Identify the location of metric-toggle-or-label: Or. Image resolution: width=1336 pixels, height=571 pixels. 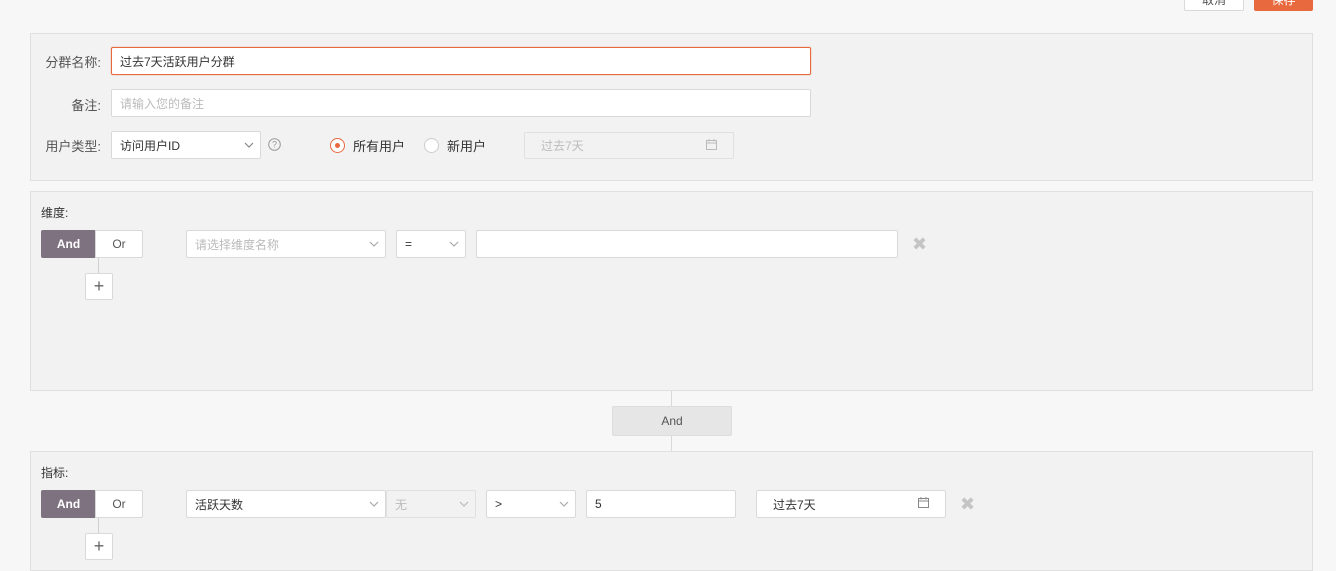
(119, 504).